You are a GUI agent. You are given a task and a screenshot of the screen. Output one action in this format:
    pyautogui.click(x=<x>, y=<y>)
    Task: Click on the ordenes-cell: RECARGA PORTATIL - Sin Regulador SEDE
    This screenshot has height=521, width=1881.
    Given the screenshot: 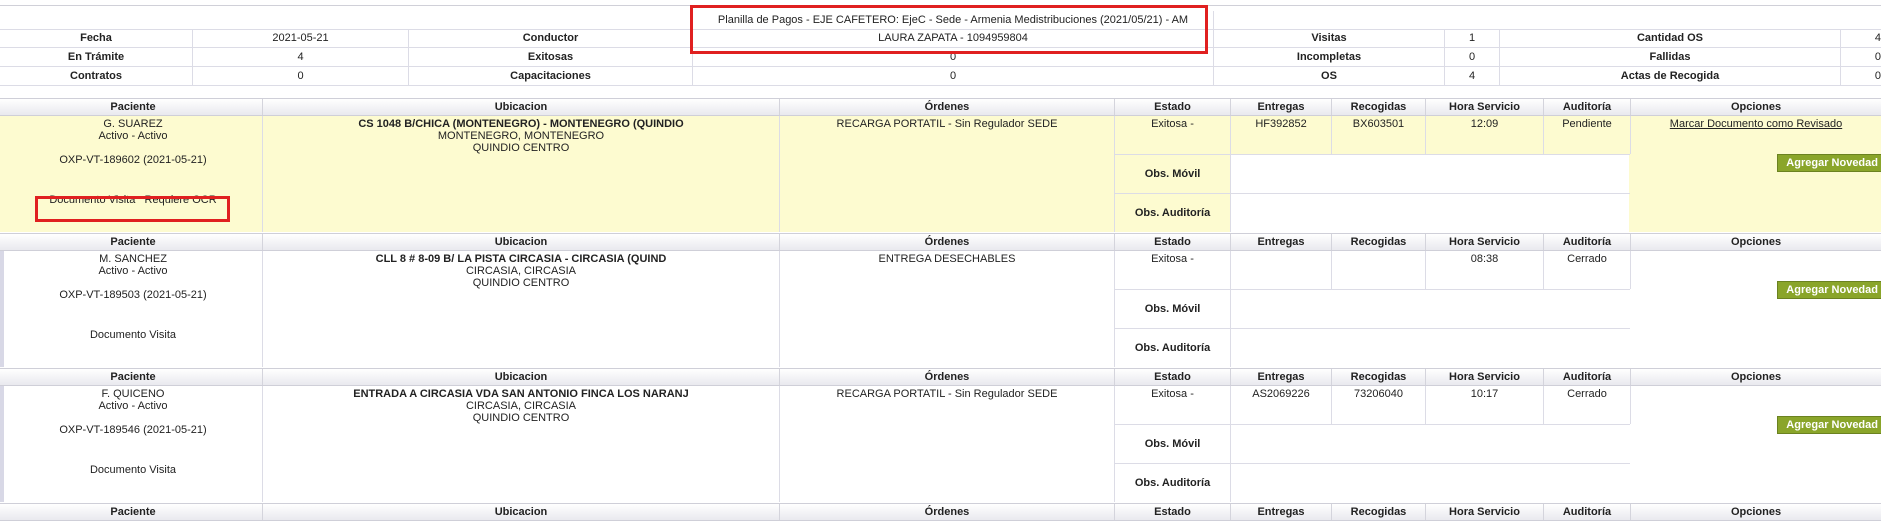 What is the action you would take?
    pyautogui.click(x=947, y=444)
    